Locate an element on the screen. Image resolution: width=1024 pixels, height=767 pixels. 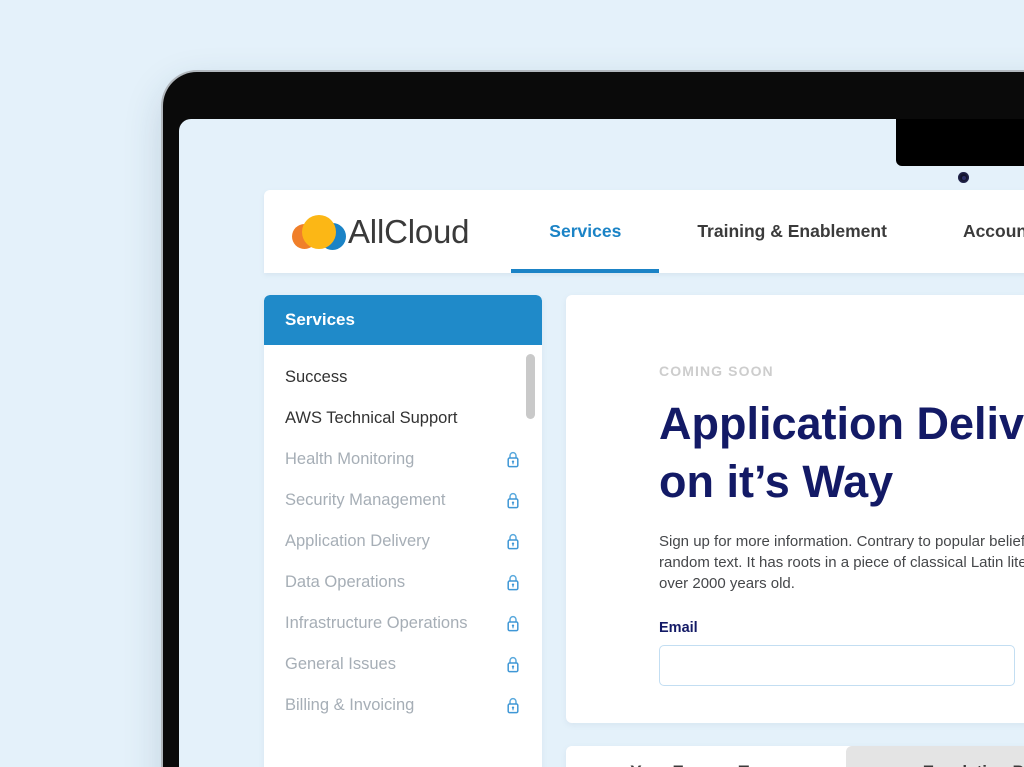
team-tab-panel: Your Engage Team Escalation Path is located at coordinates (795, 756).